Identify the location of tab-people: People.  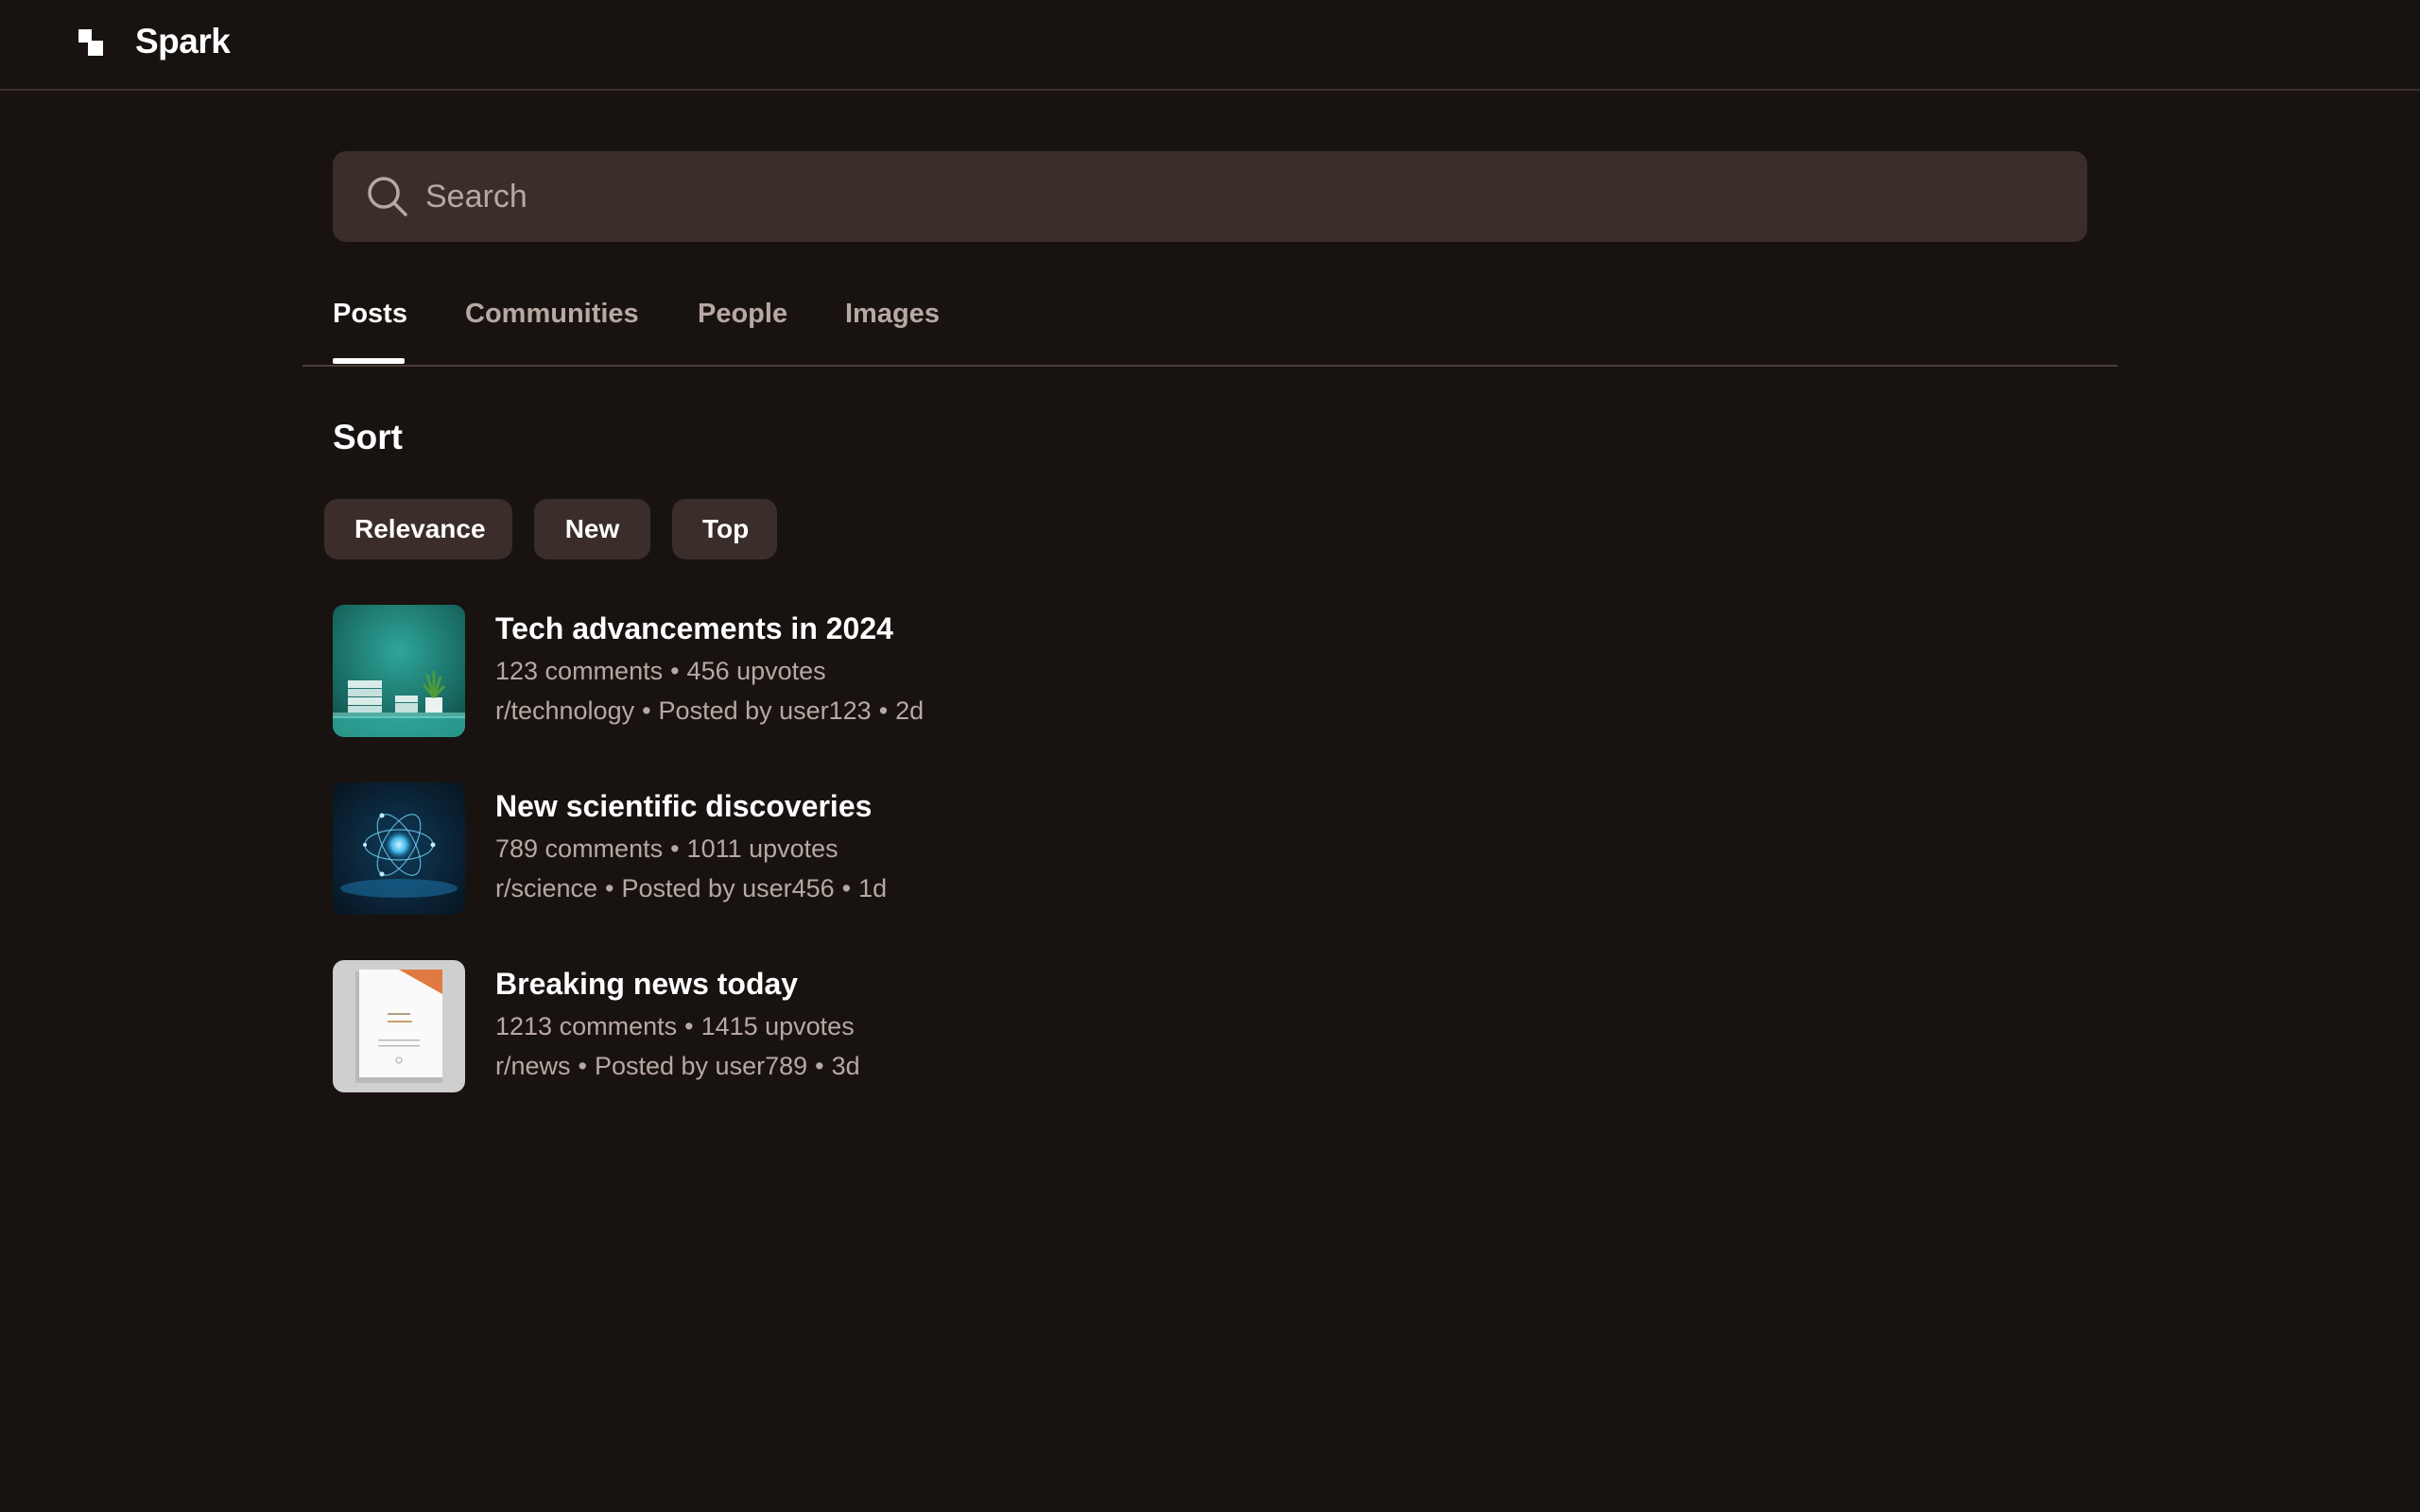
(742, 314).